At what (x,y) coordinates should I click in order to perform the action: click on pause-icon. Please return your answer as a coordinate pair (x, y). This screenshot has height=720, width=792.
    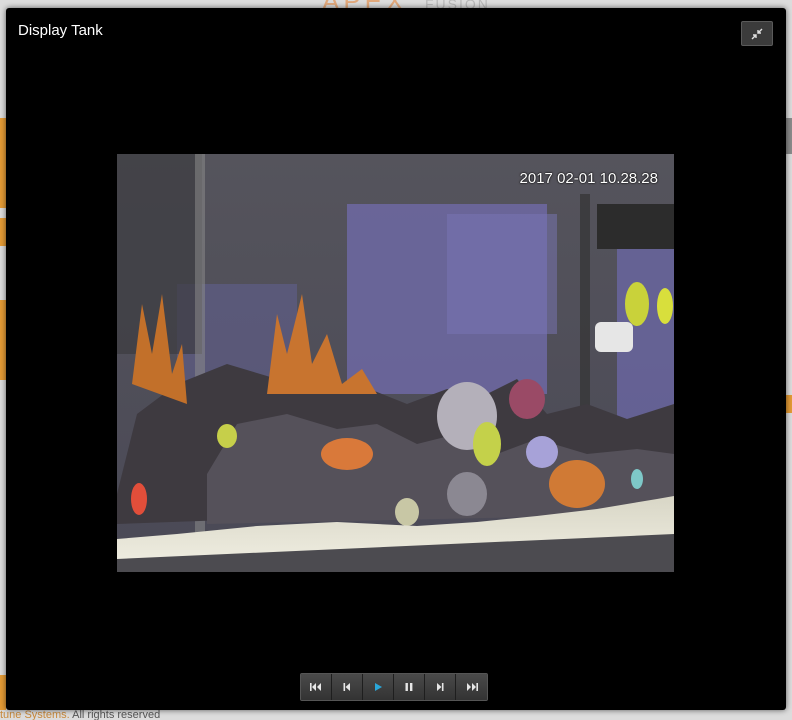
    Looking at the image, I should click on (409, 687).